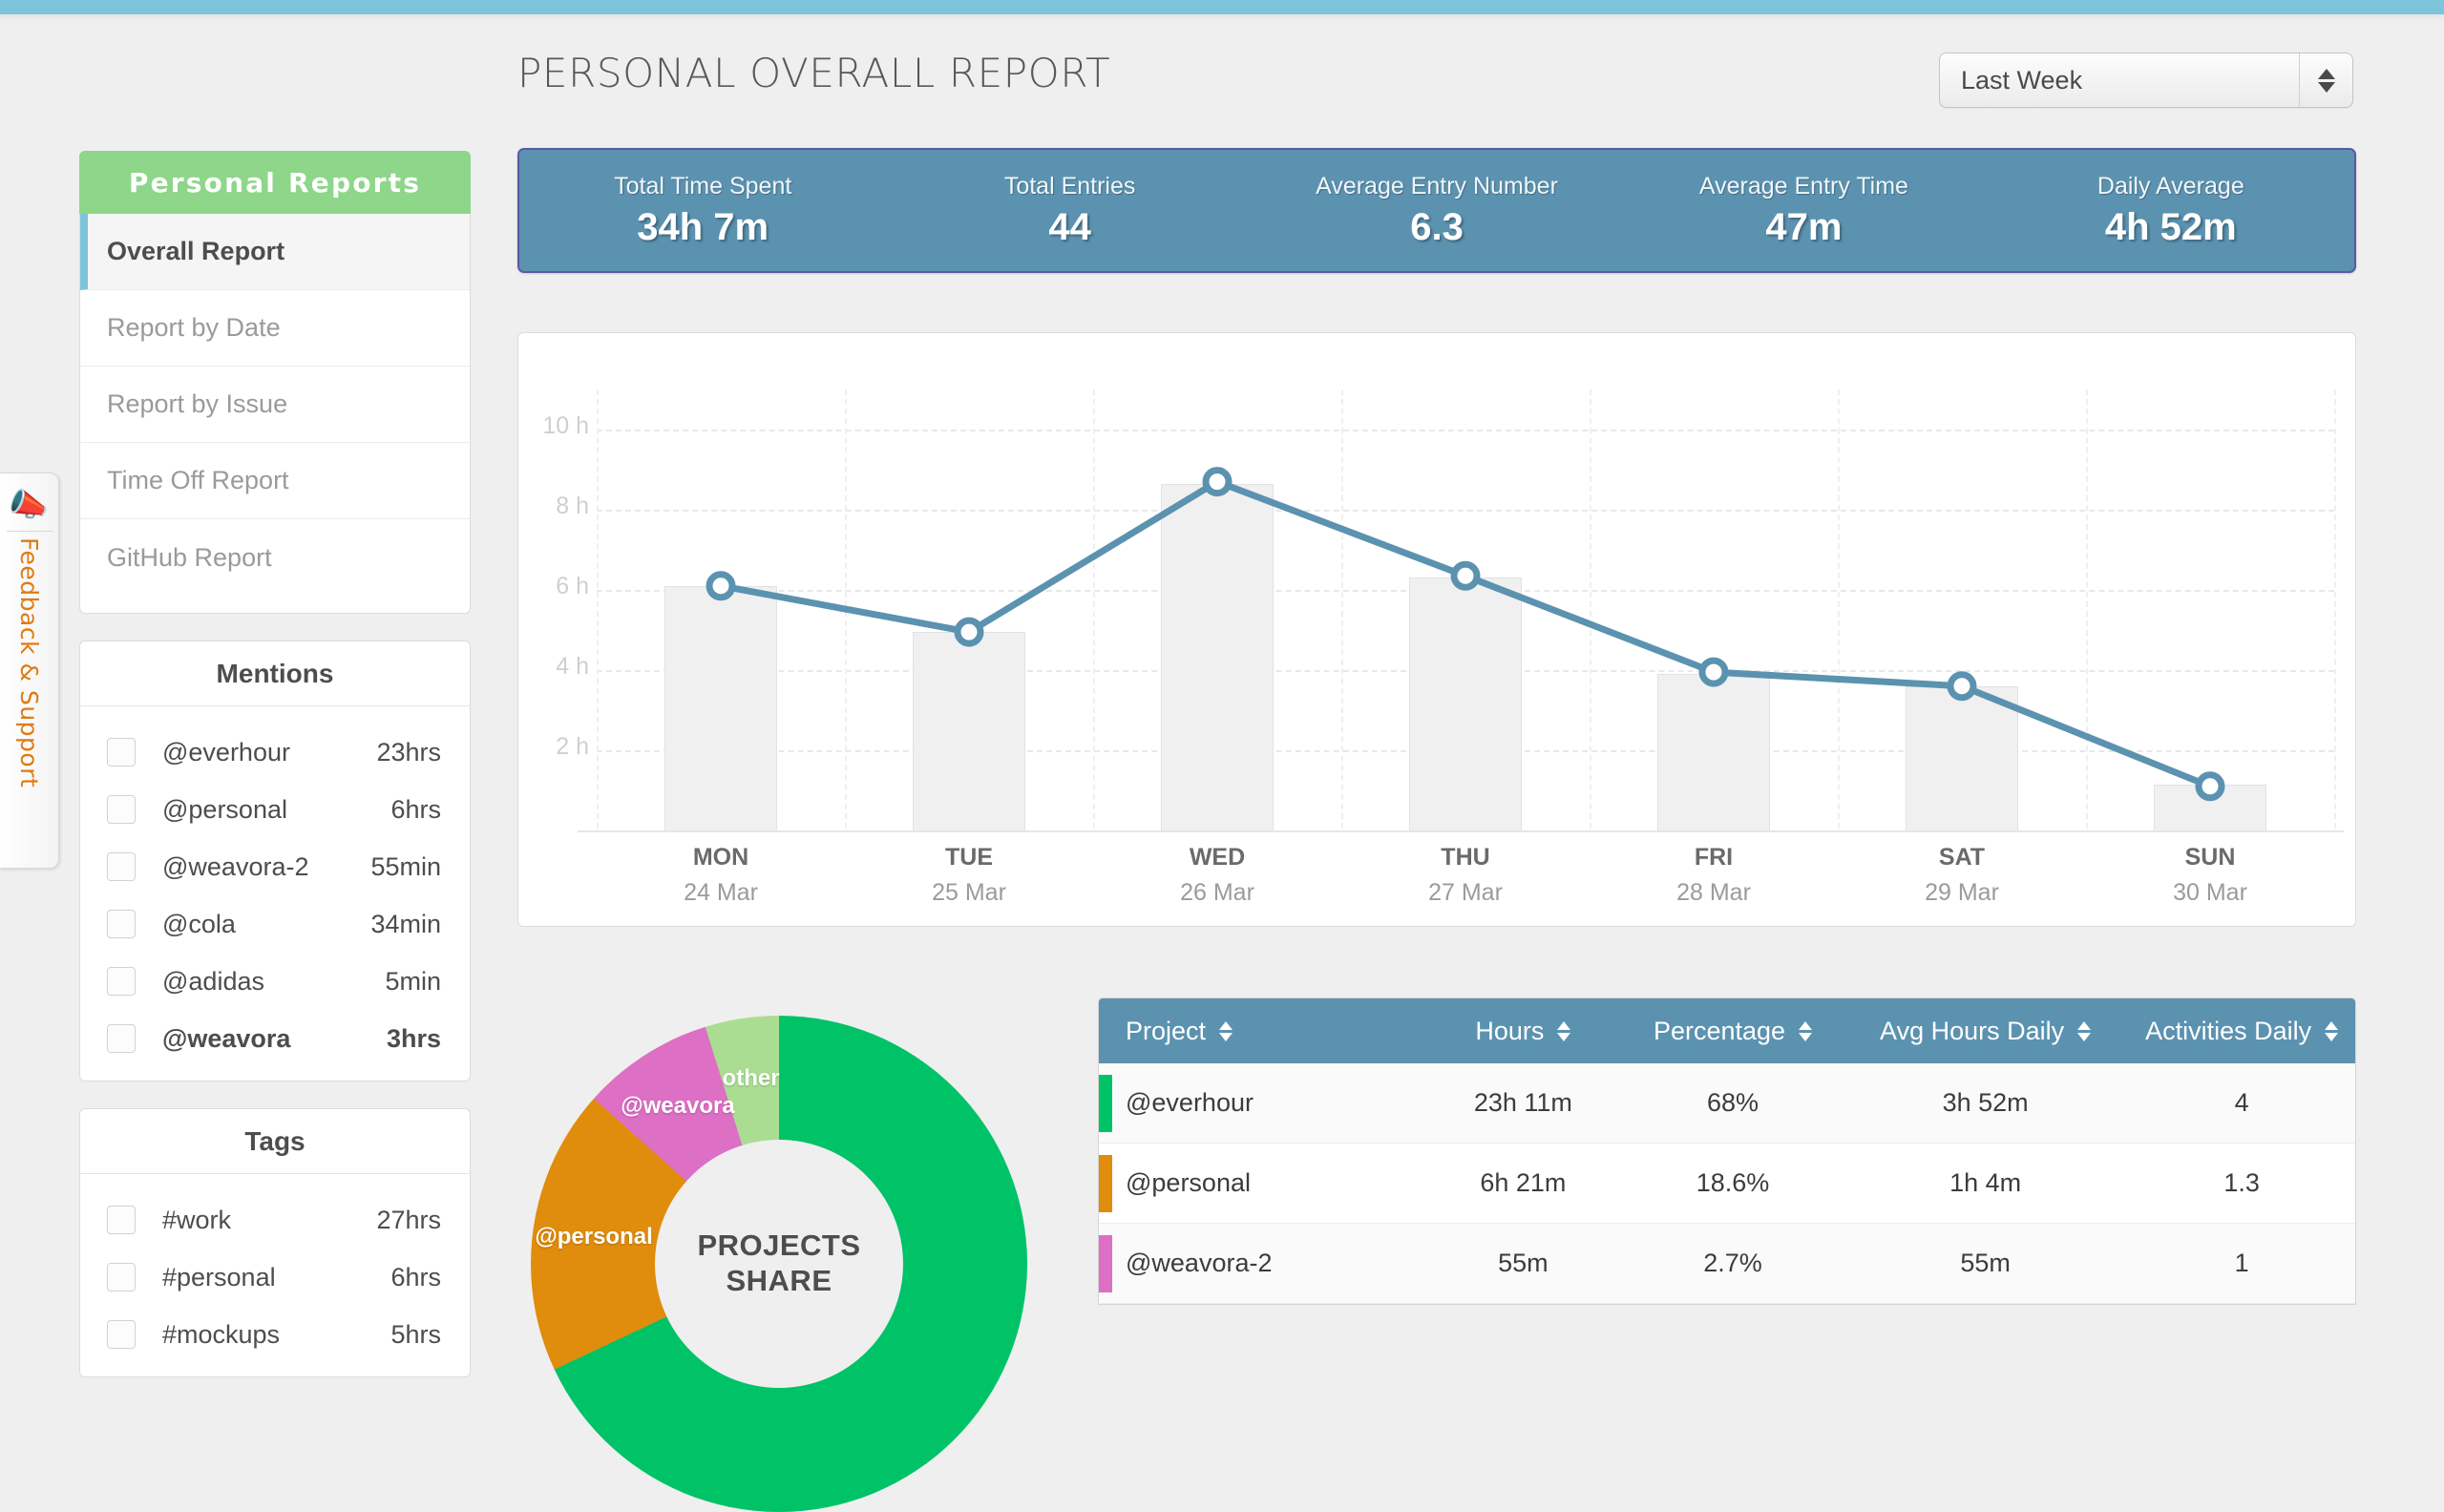  I want to click on donut-slice-label-weavora: @weavora, so click(678, 1106).